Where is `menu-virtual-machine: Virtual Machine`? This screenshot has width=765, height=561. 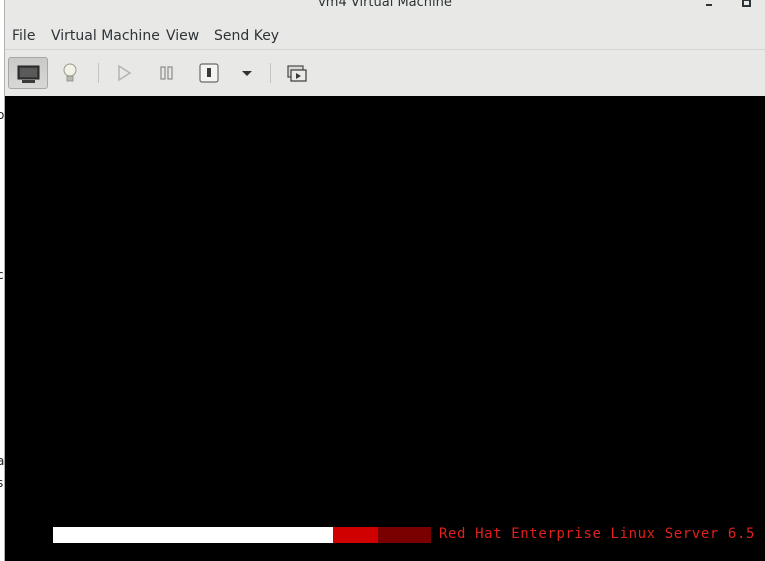 menu-virtual-machine: Virtual Machine is located at coordinates (105, 36).